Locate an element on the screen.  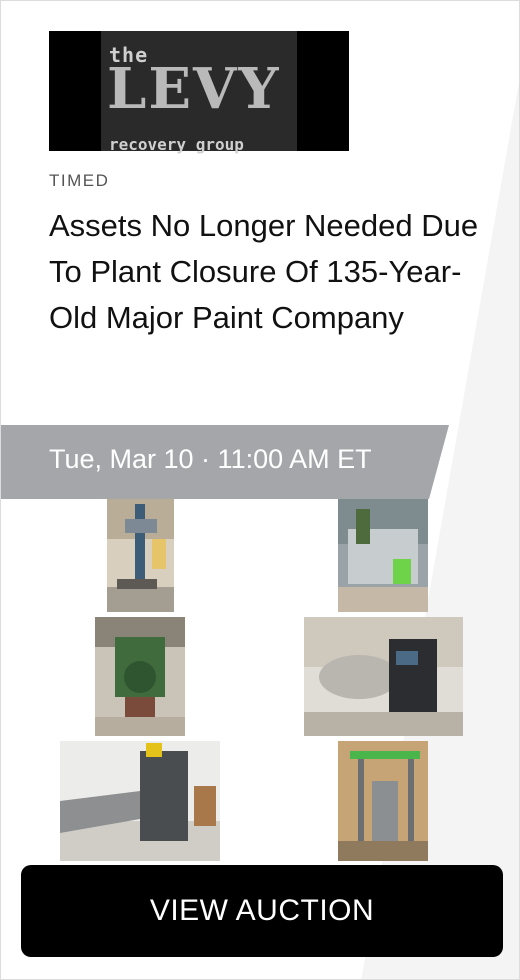
auction-type-label: TIMED is located at coordinates (79, 180).